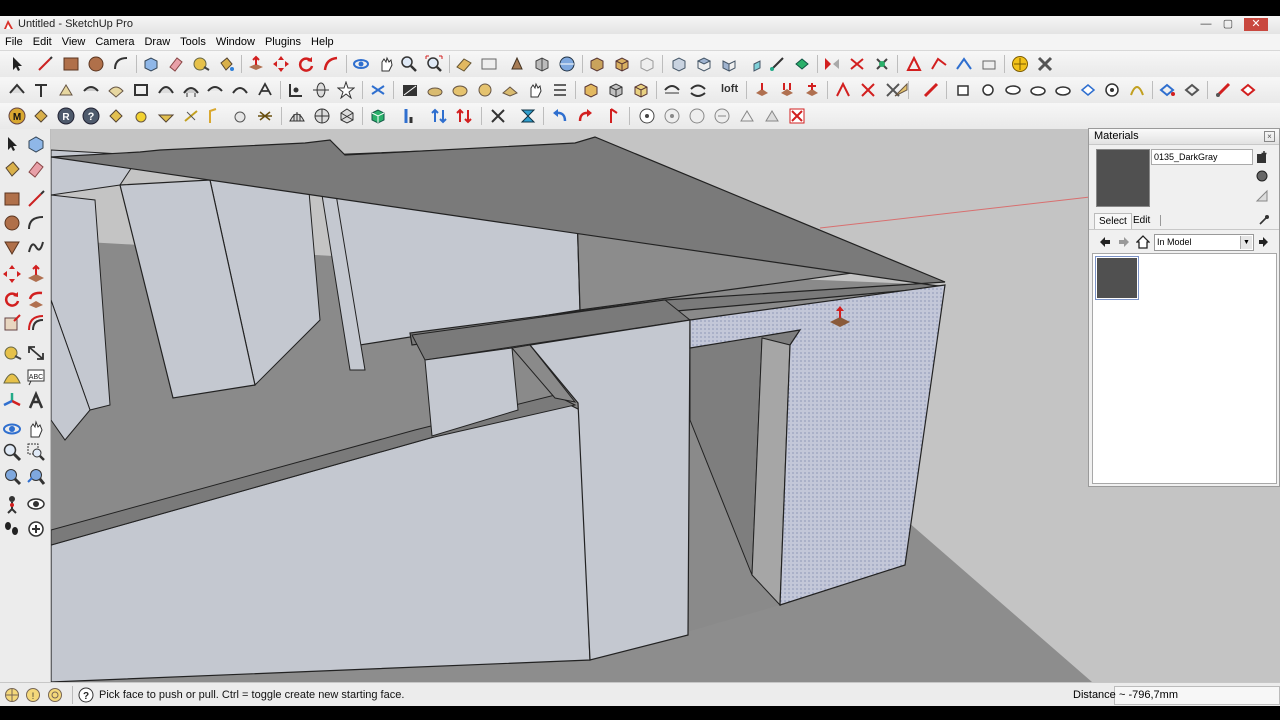 This screenshot has height=720, width=1280. Describe the element at coordinates (1262, 196) in the screenshot. I see `sample-paint-icon` at that location.